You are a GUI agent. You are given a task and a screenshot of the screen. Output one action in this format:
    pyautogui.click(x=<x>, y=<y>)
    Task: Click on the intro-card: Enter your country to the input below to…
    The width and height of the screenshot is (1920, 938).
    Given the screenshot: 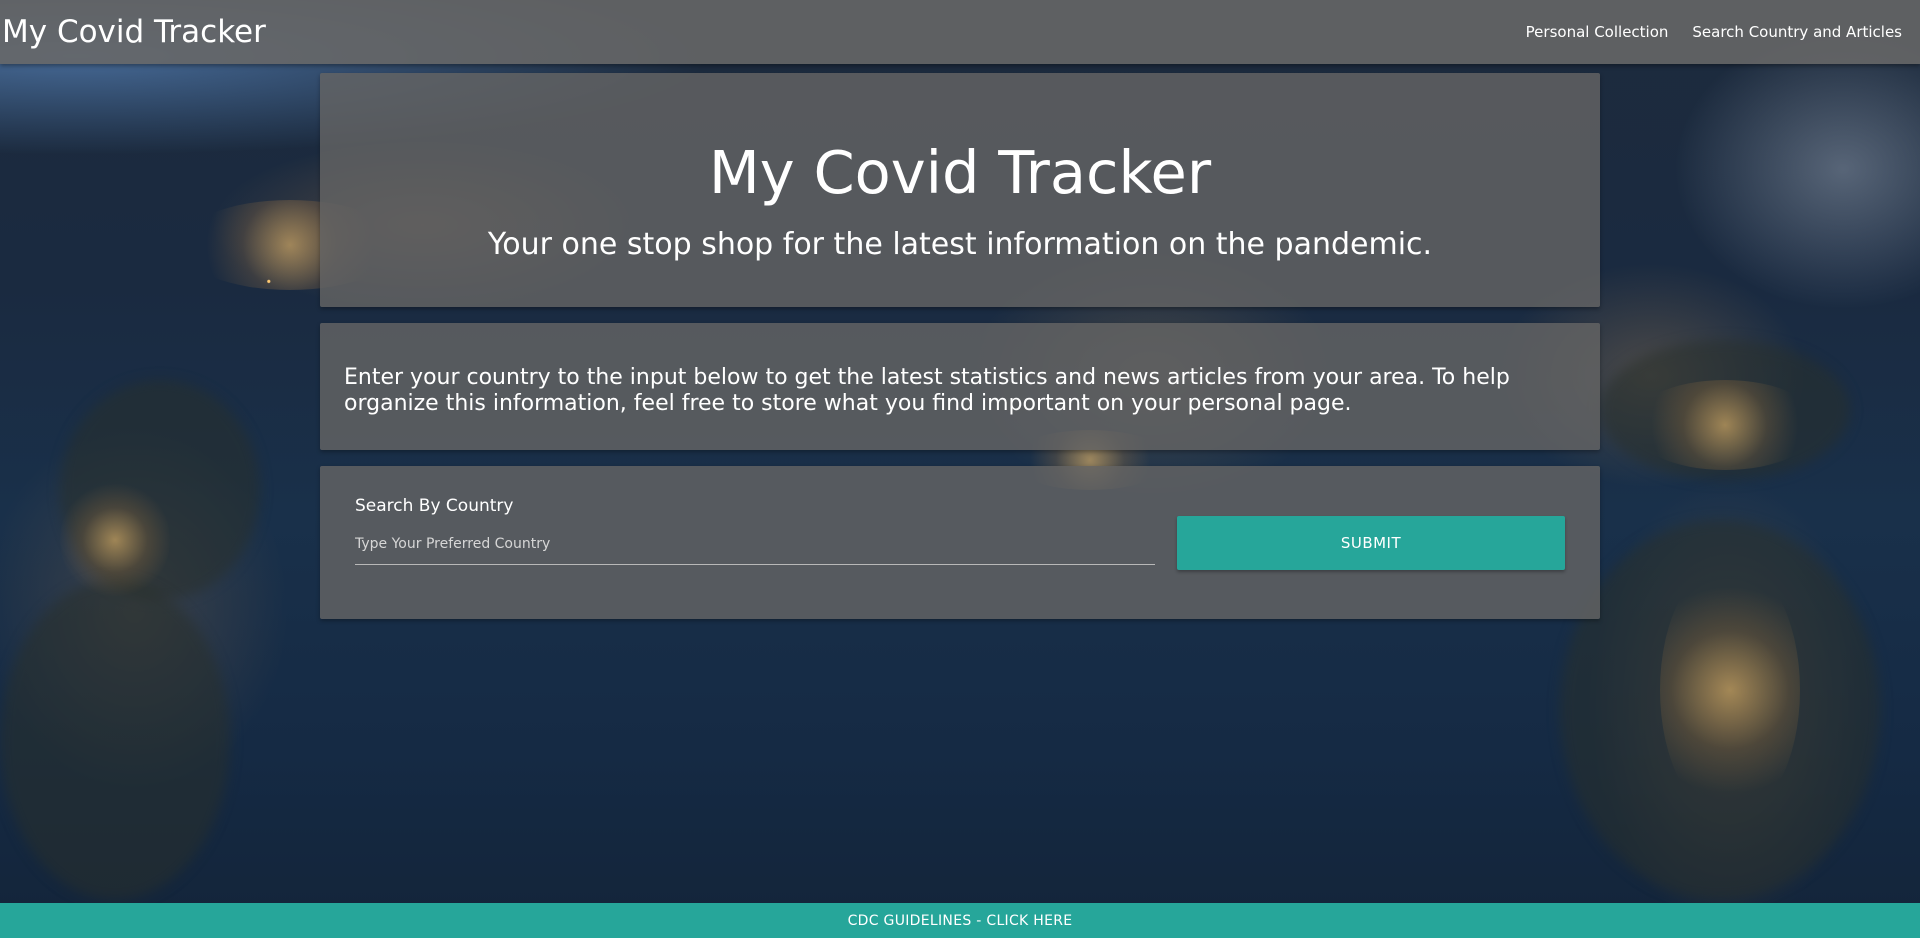 What is the action you would take?
    pyautogui.click(x=960, y=386)
    